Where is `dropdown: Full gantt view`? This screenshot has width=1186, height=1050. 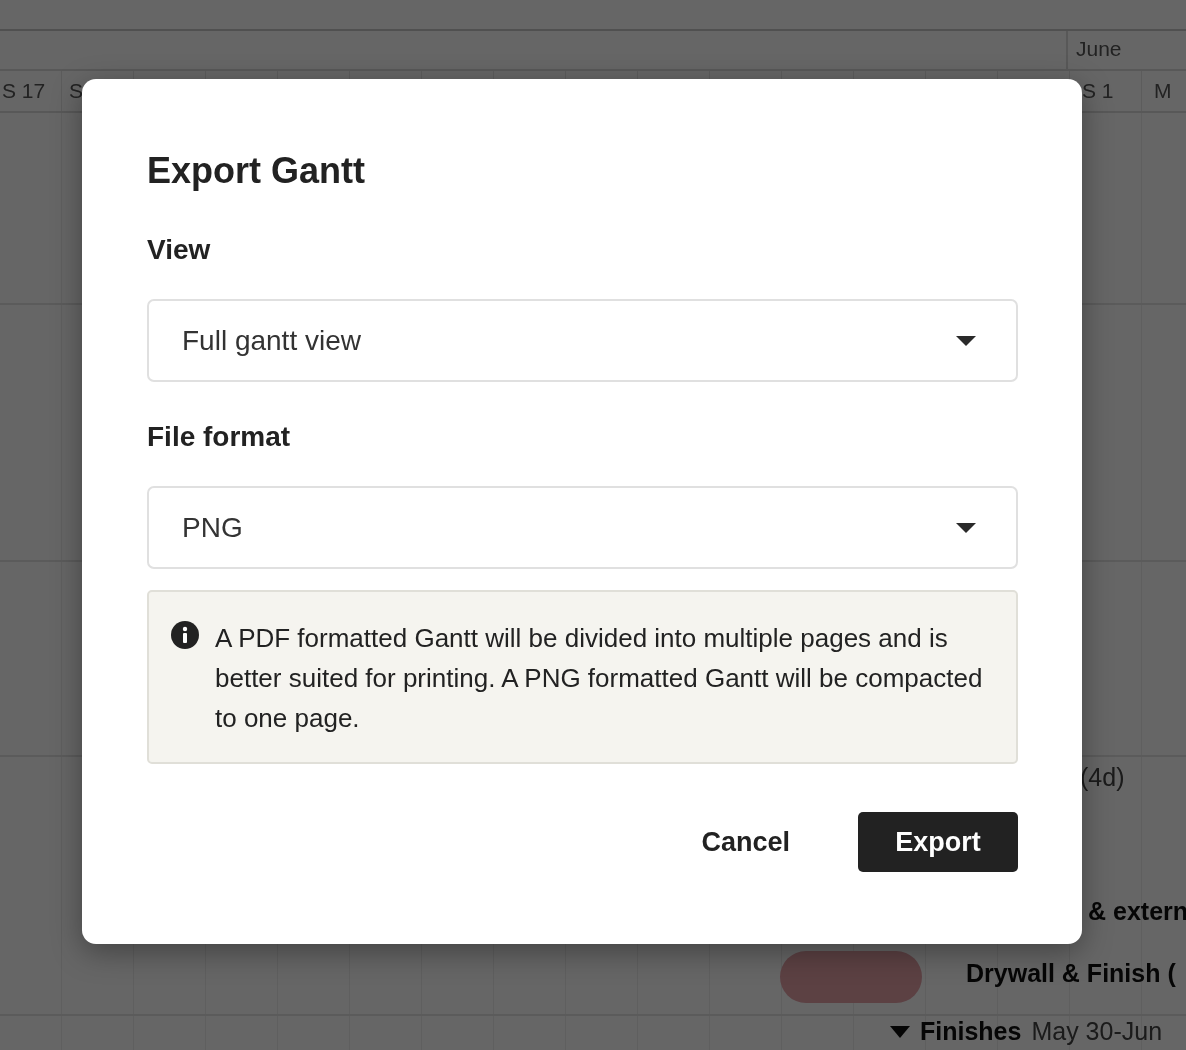
dropdown: Full gantt view is located at coordinates (582, 340).